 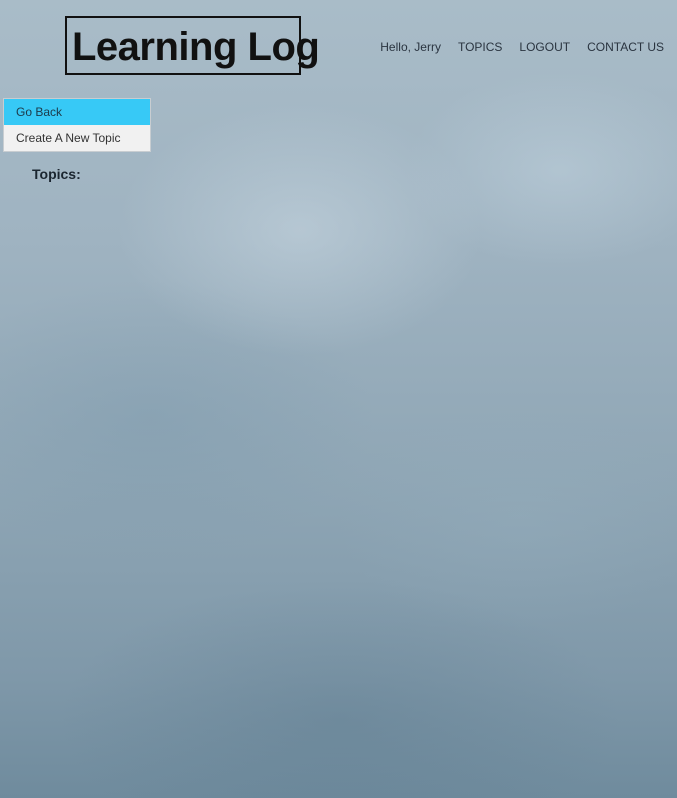 I want to click on nav-topics-link: TOPICS, so click(x=480, y=47).